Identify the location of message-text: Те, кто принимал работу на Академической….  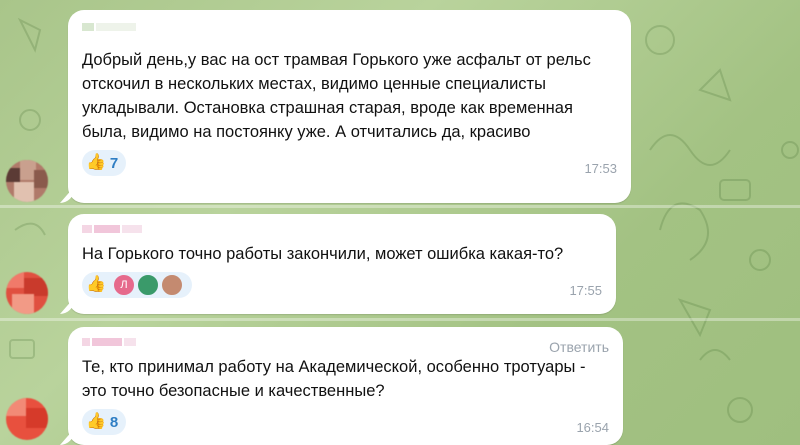
(336, 379).